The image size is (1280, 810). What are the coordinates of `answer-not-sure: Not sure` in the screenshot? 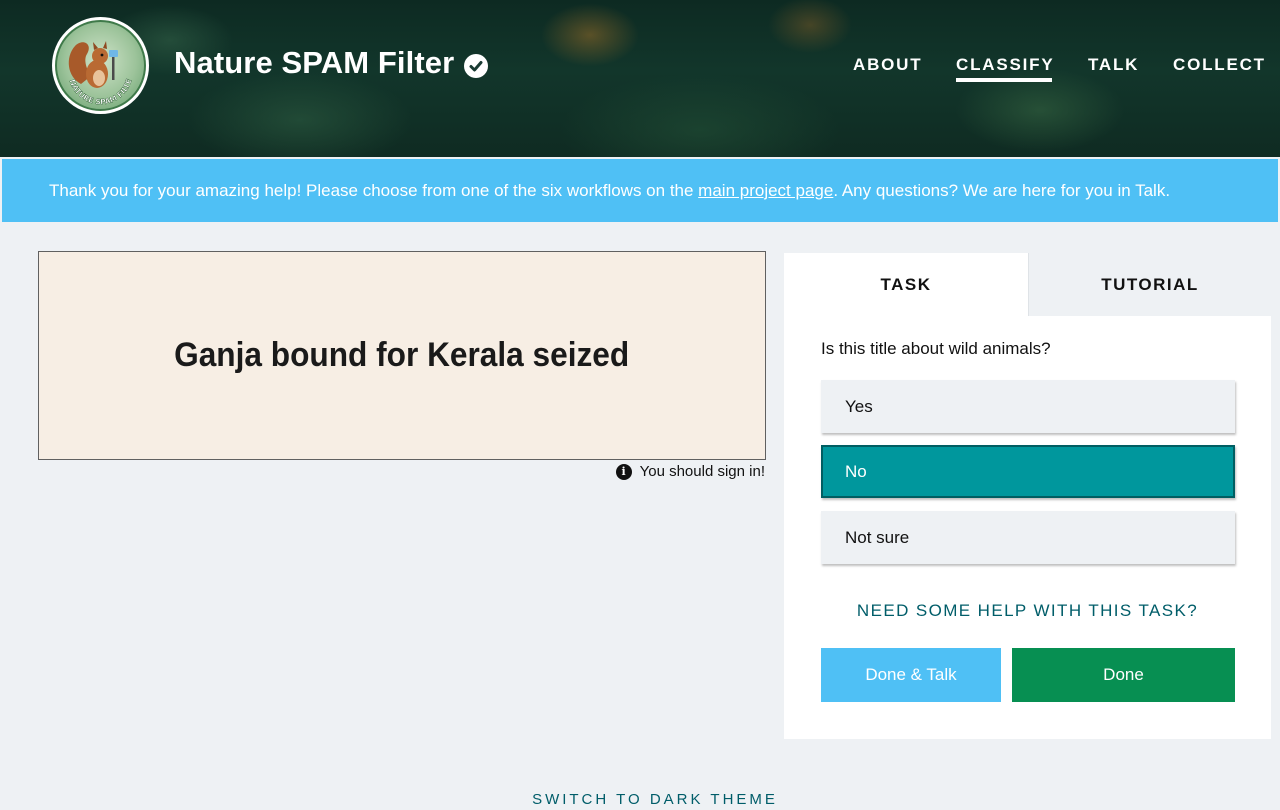 It's located at (1028, 537).